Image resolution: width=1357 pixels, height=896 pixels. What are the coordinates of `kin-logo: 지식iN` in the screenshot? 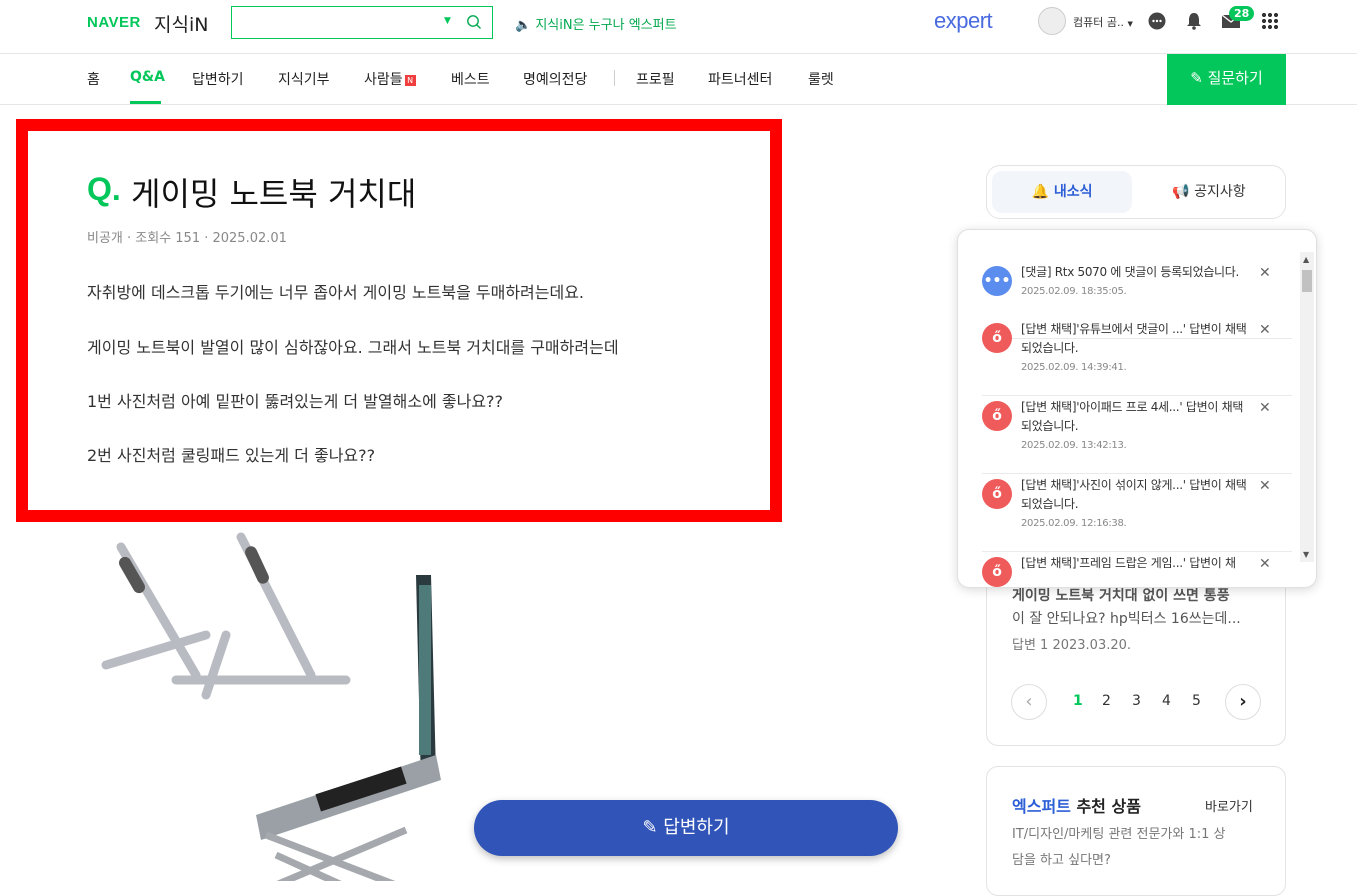 It's located at (181, 23).